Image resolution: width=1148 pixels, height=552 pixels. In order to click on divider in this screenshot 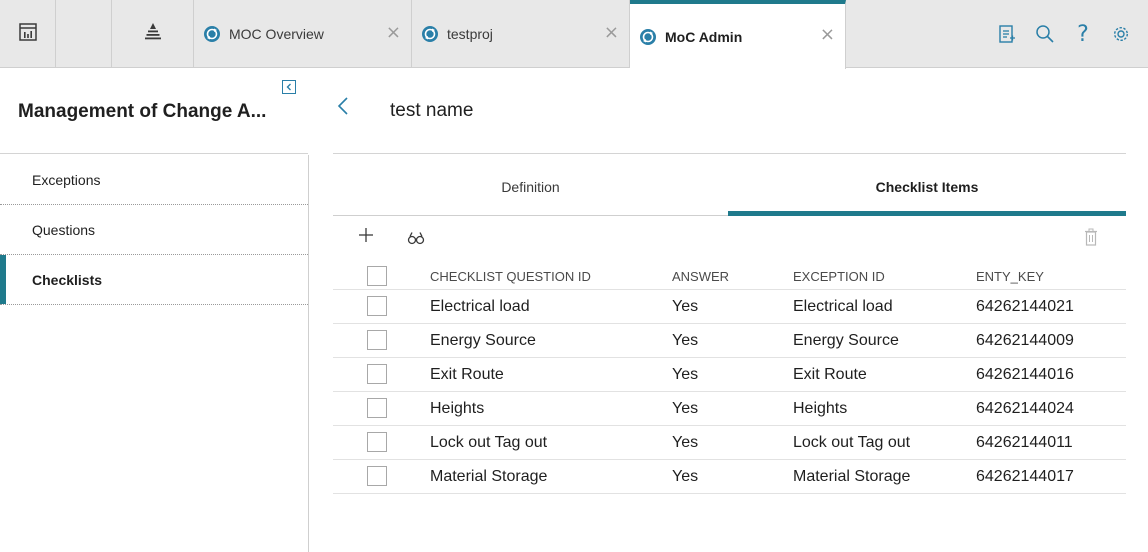, I will do `click(729, 153)`.